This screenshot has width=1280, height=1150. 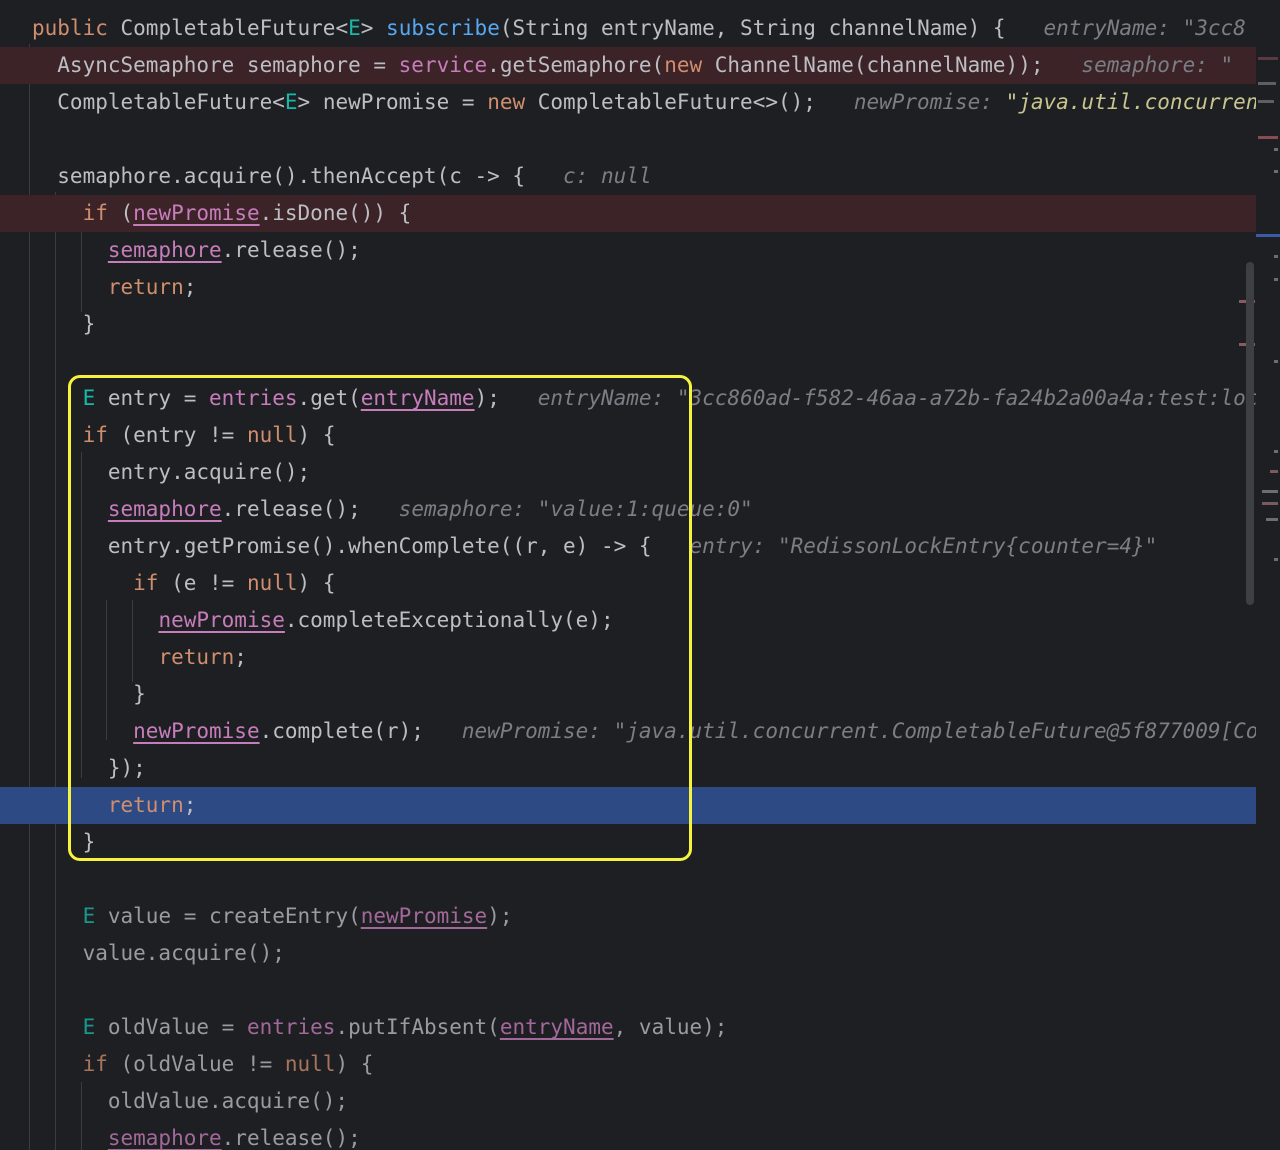 What do you see at coordinates (967, 546) in the screenshot?
I see `inline-debug-value: "RedissonLockEntry{counter=4}"` at bounding box center [967, 546].